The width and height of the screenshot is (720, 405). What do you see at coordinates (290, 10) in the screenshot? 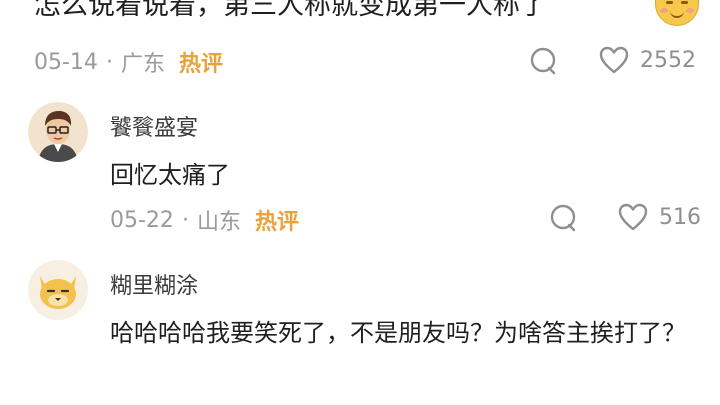
I see `comment-text: 怎么说着说着，第三人称就变成第一人称了` at bounding box center [290, 10].